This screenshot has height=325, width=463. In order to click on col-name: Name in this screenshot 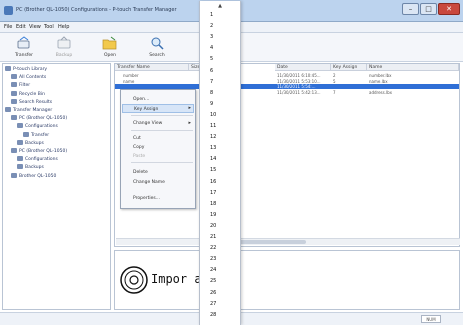, I will do `click(413, 67)`.